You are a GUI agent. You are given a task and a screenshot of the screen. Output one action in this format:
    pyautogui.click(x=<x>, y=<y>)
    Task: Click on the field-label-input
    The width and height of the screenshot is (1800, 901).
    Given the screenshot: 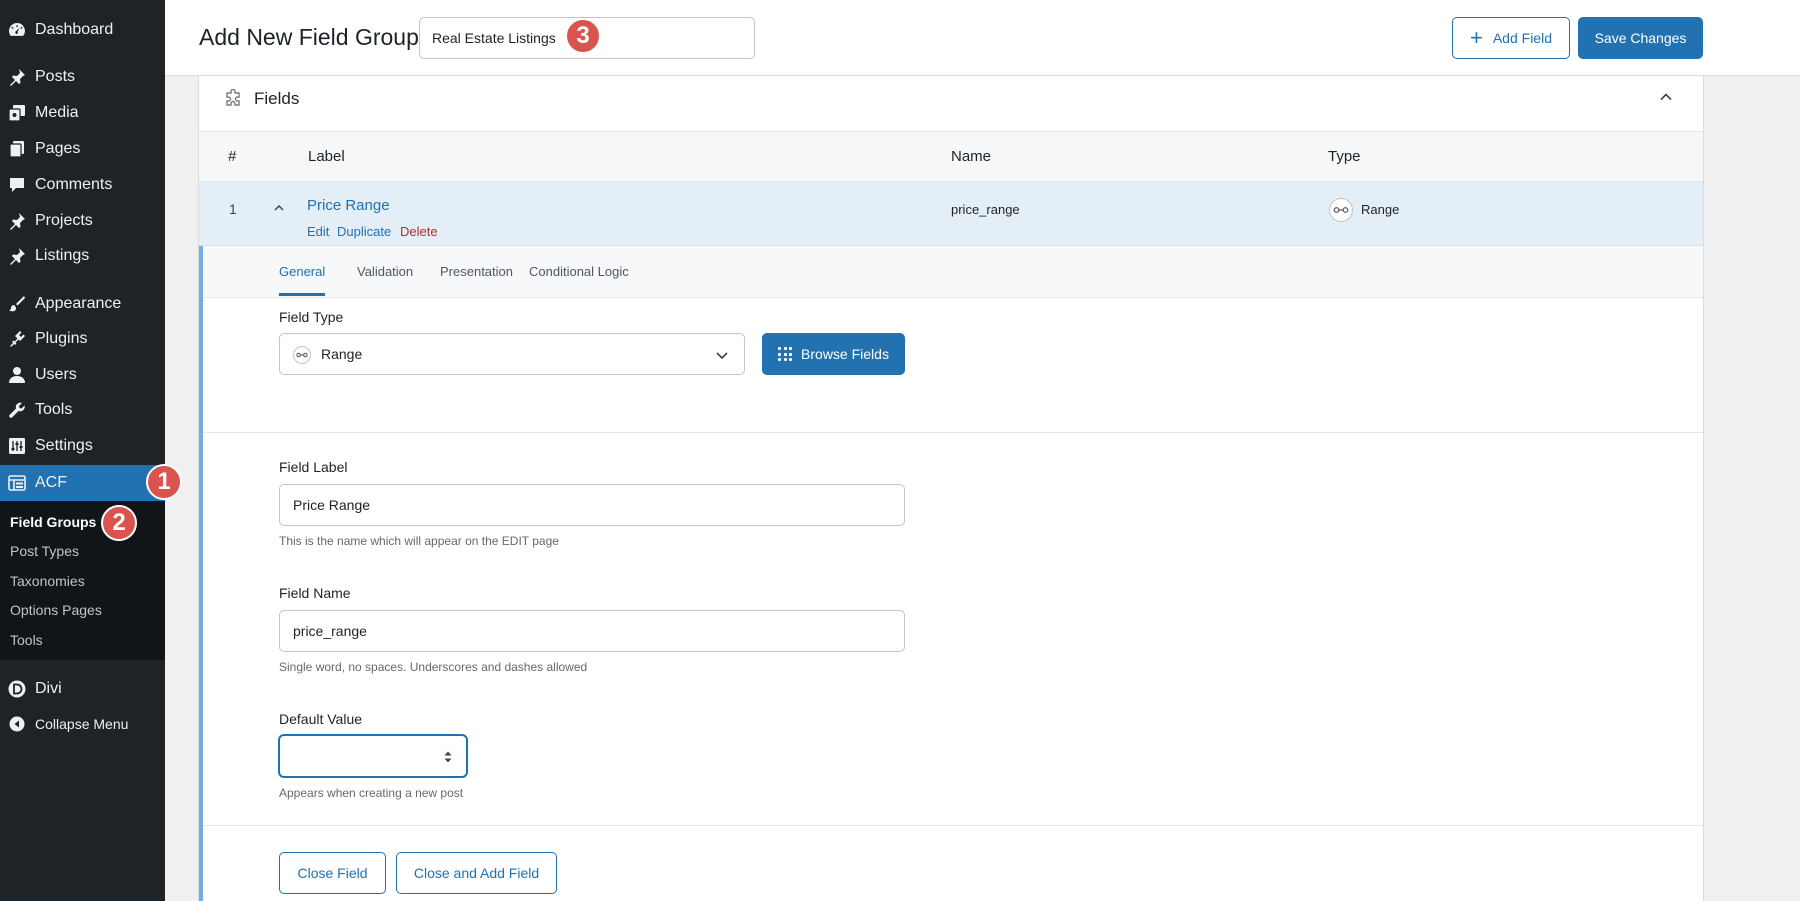 What is the action you would take?
    pyautogui.click(x=592, y=505)
    